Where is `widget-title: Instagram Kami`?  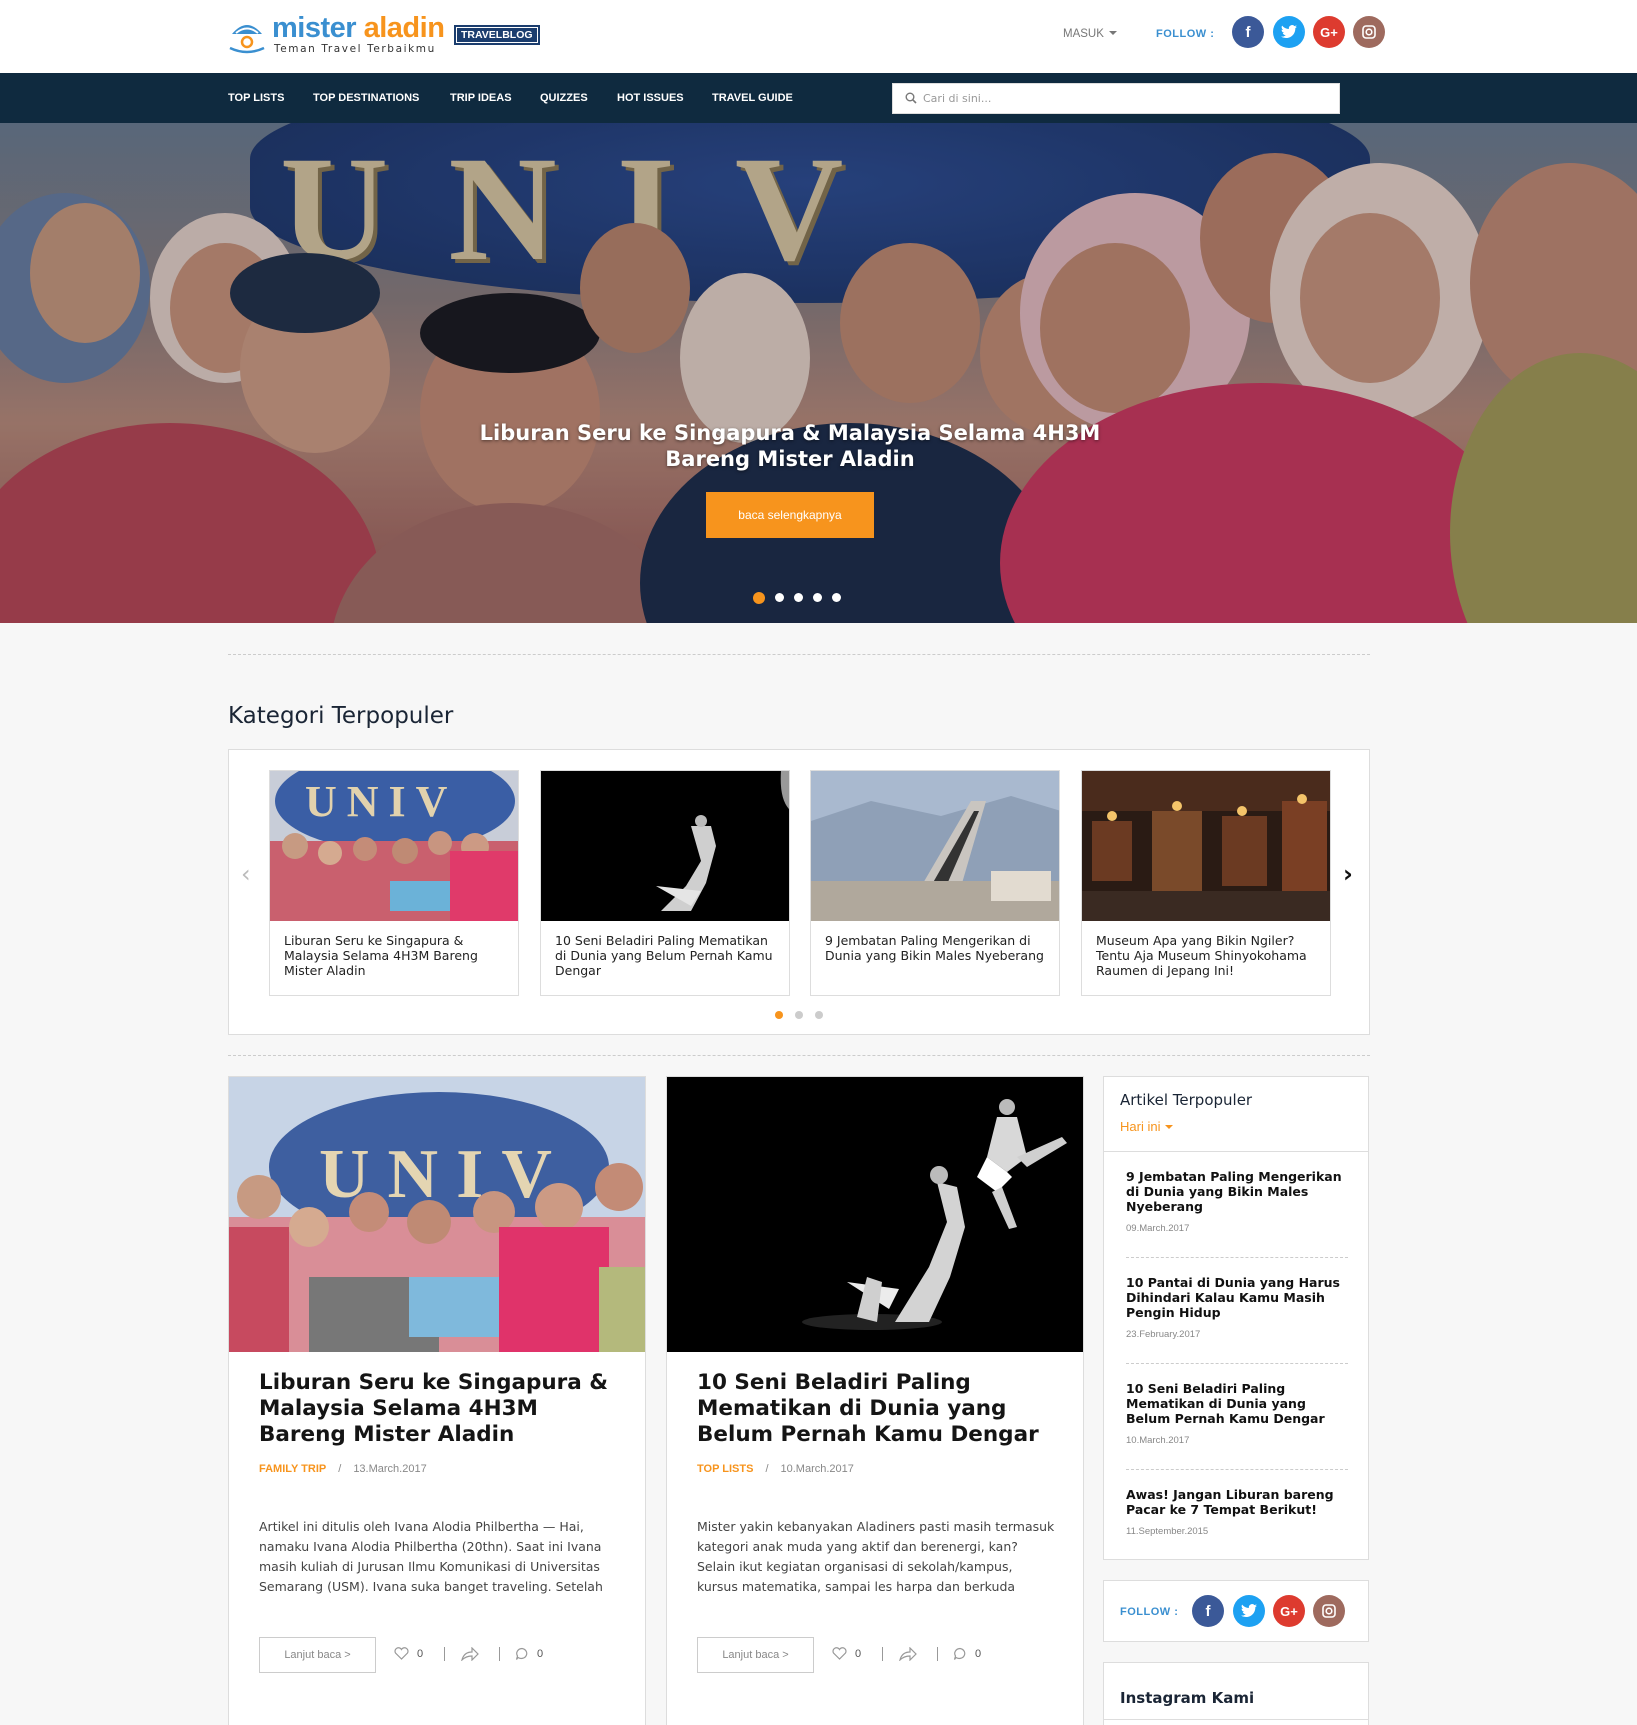
widget-title: Instagram Kami is located at coordinates (1187, 1698).